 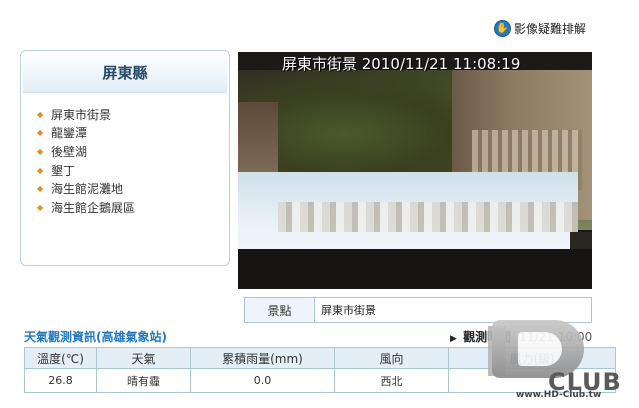 What do you see at coordinates (60, 358) in the screenshot?
I see `column-header: 溫度(℃)` at bounding box center [60, 358].